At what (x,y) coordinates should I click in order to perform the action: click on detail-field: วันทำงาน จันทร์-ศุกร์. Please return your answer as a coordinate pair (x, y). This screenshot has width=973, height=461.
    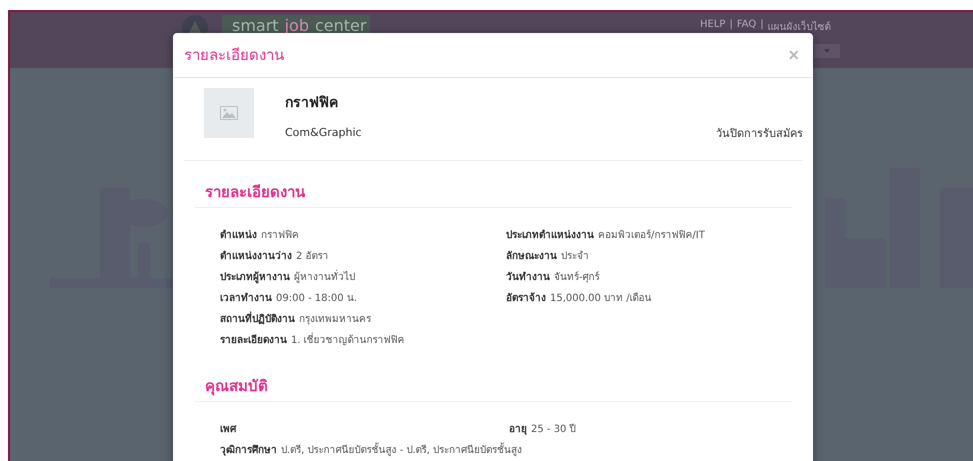
    Looking at the image, I should click on (553, 277).